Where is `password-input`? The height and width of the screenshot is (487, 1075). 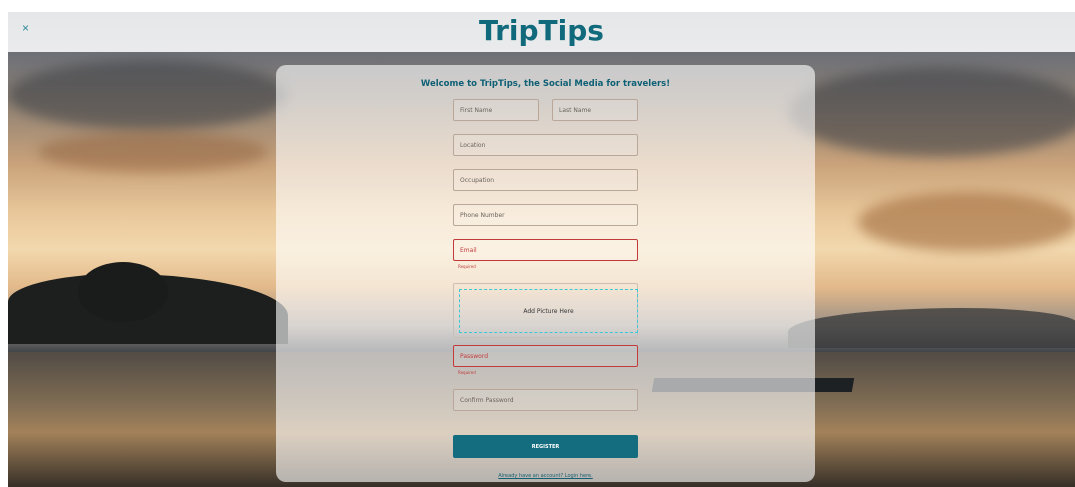 password-input is located at coordinates (545, 356).